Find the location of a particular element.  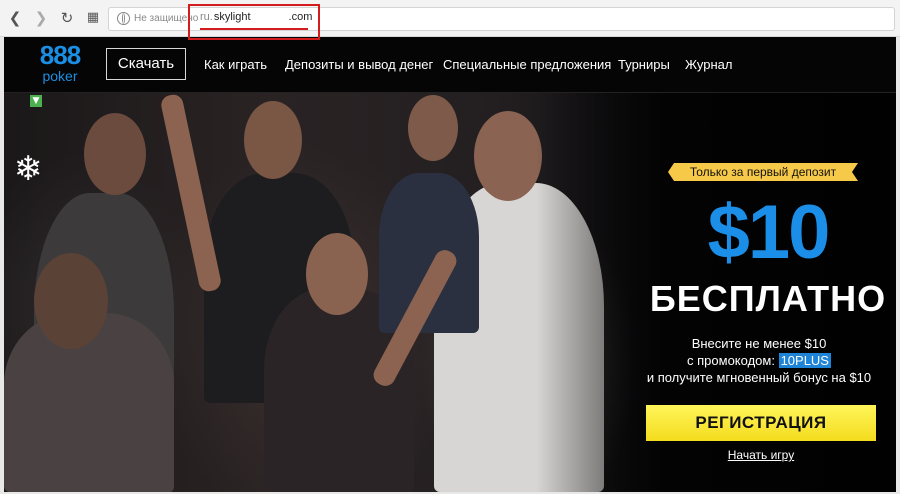

nav-how-to-play: Как играть is located at coordinates (235, 64).